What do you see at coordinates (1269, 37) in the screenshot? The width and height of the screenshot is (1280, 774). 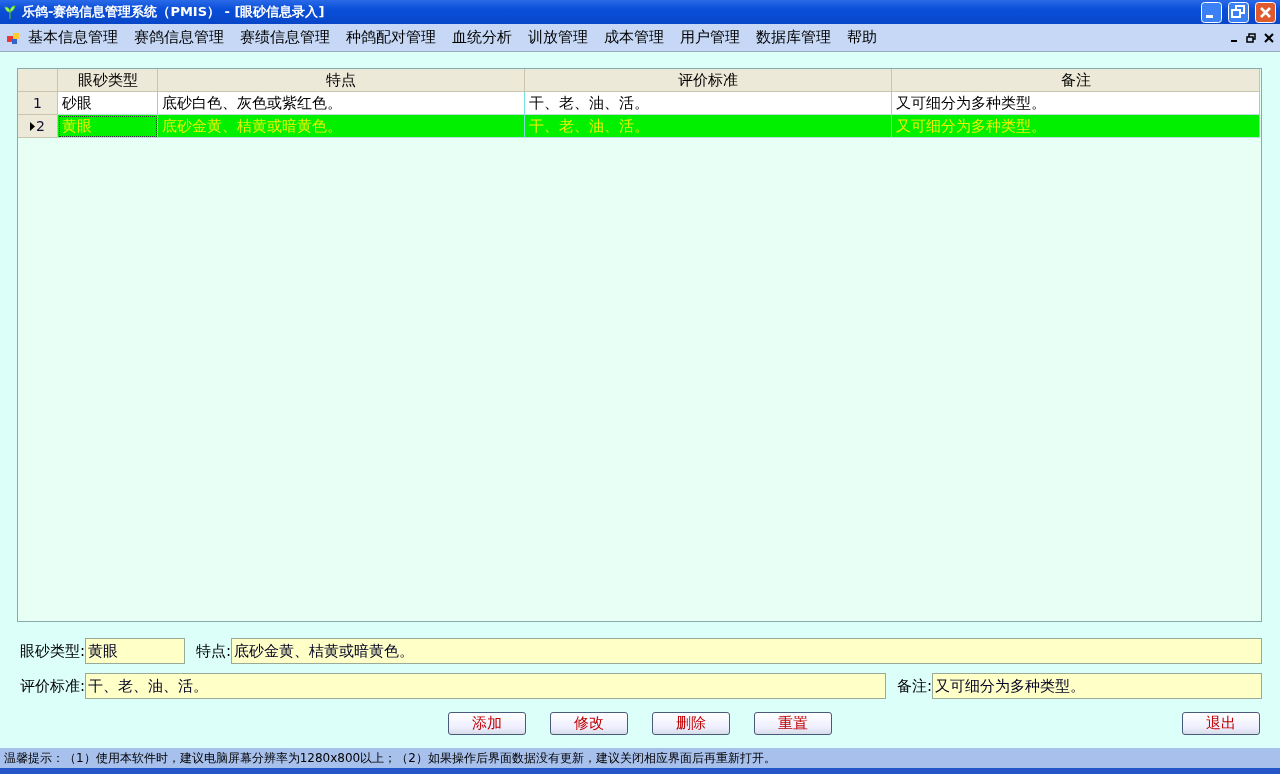 I see `close-icon` at bounding box center [1269, 37].